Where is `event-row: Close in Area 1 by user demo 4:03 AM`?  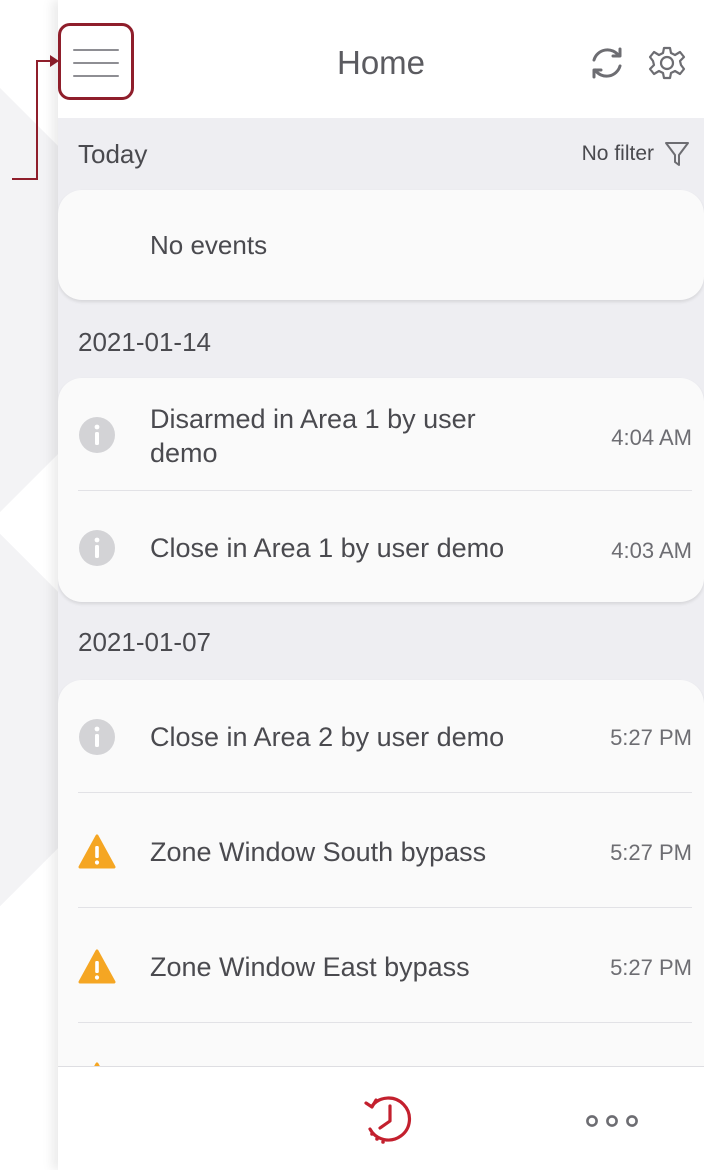
event-row: Close in Area 1 by user demo 4:03 AM is located at coordinates (381, 546).